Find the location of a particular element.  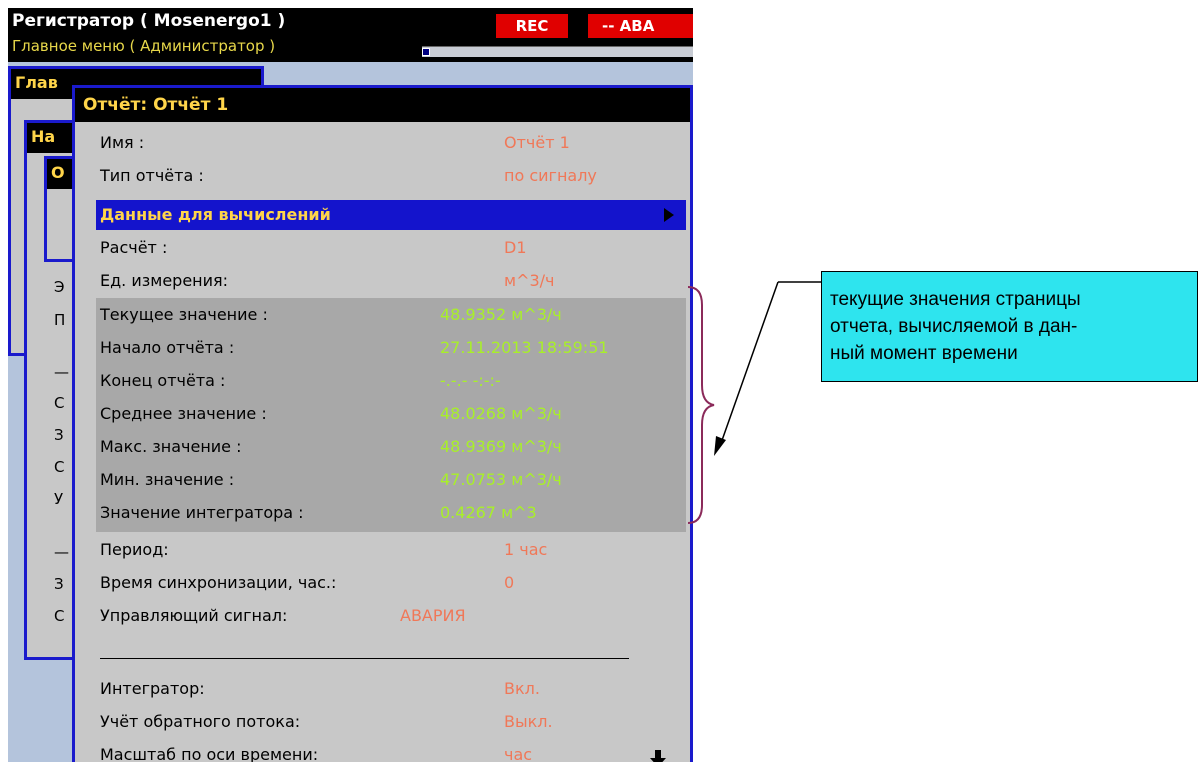

row-label: Значение интегратора : is located at coordinates (202, 512).